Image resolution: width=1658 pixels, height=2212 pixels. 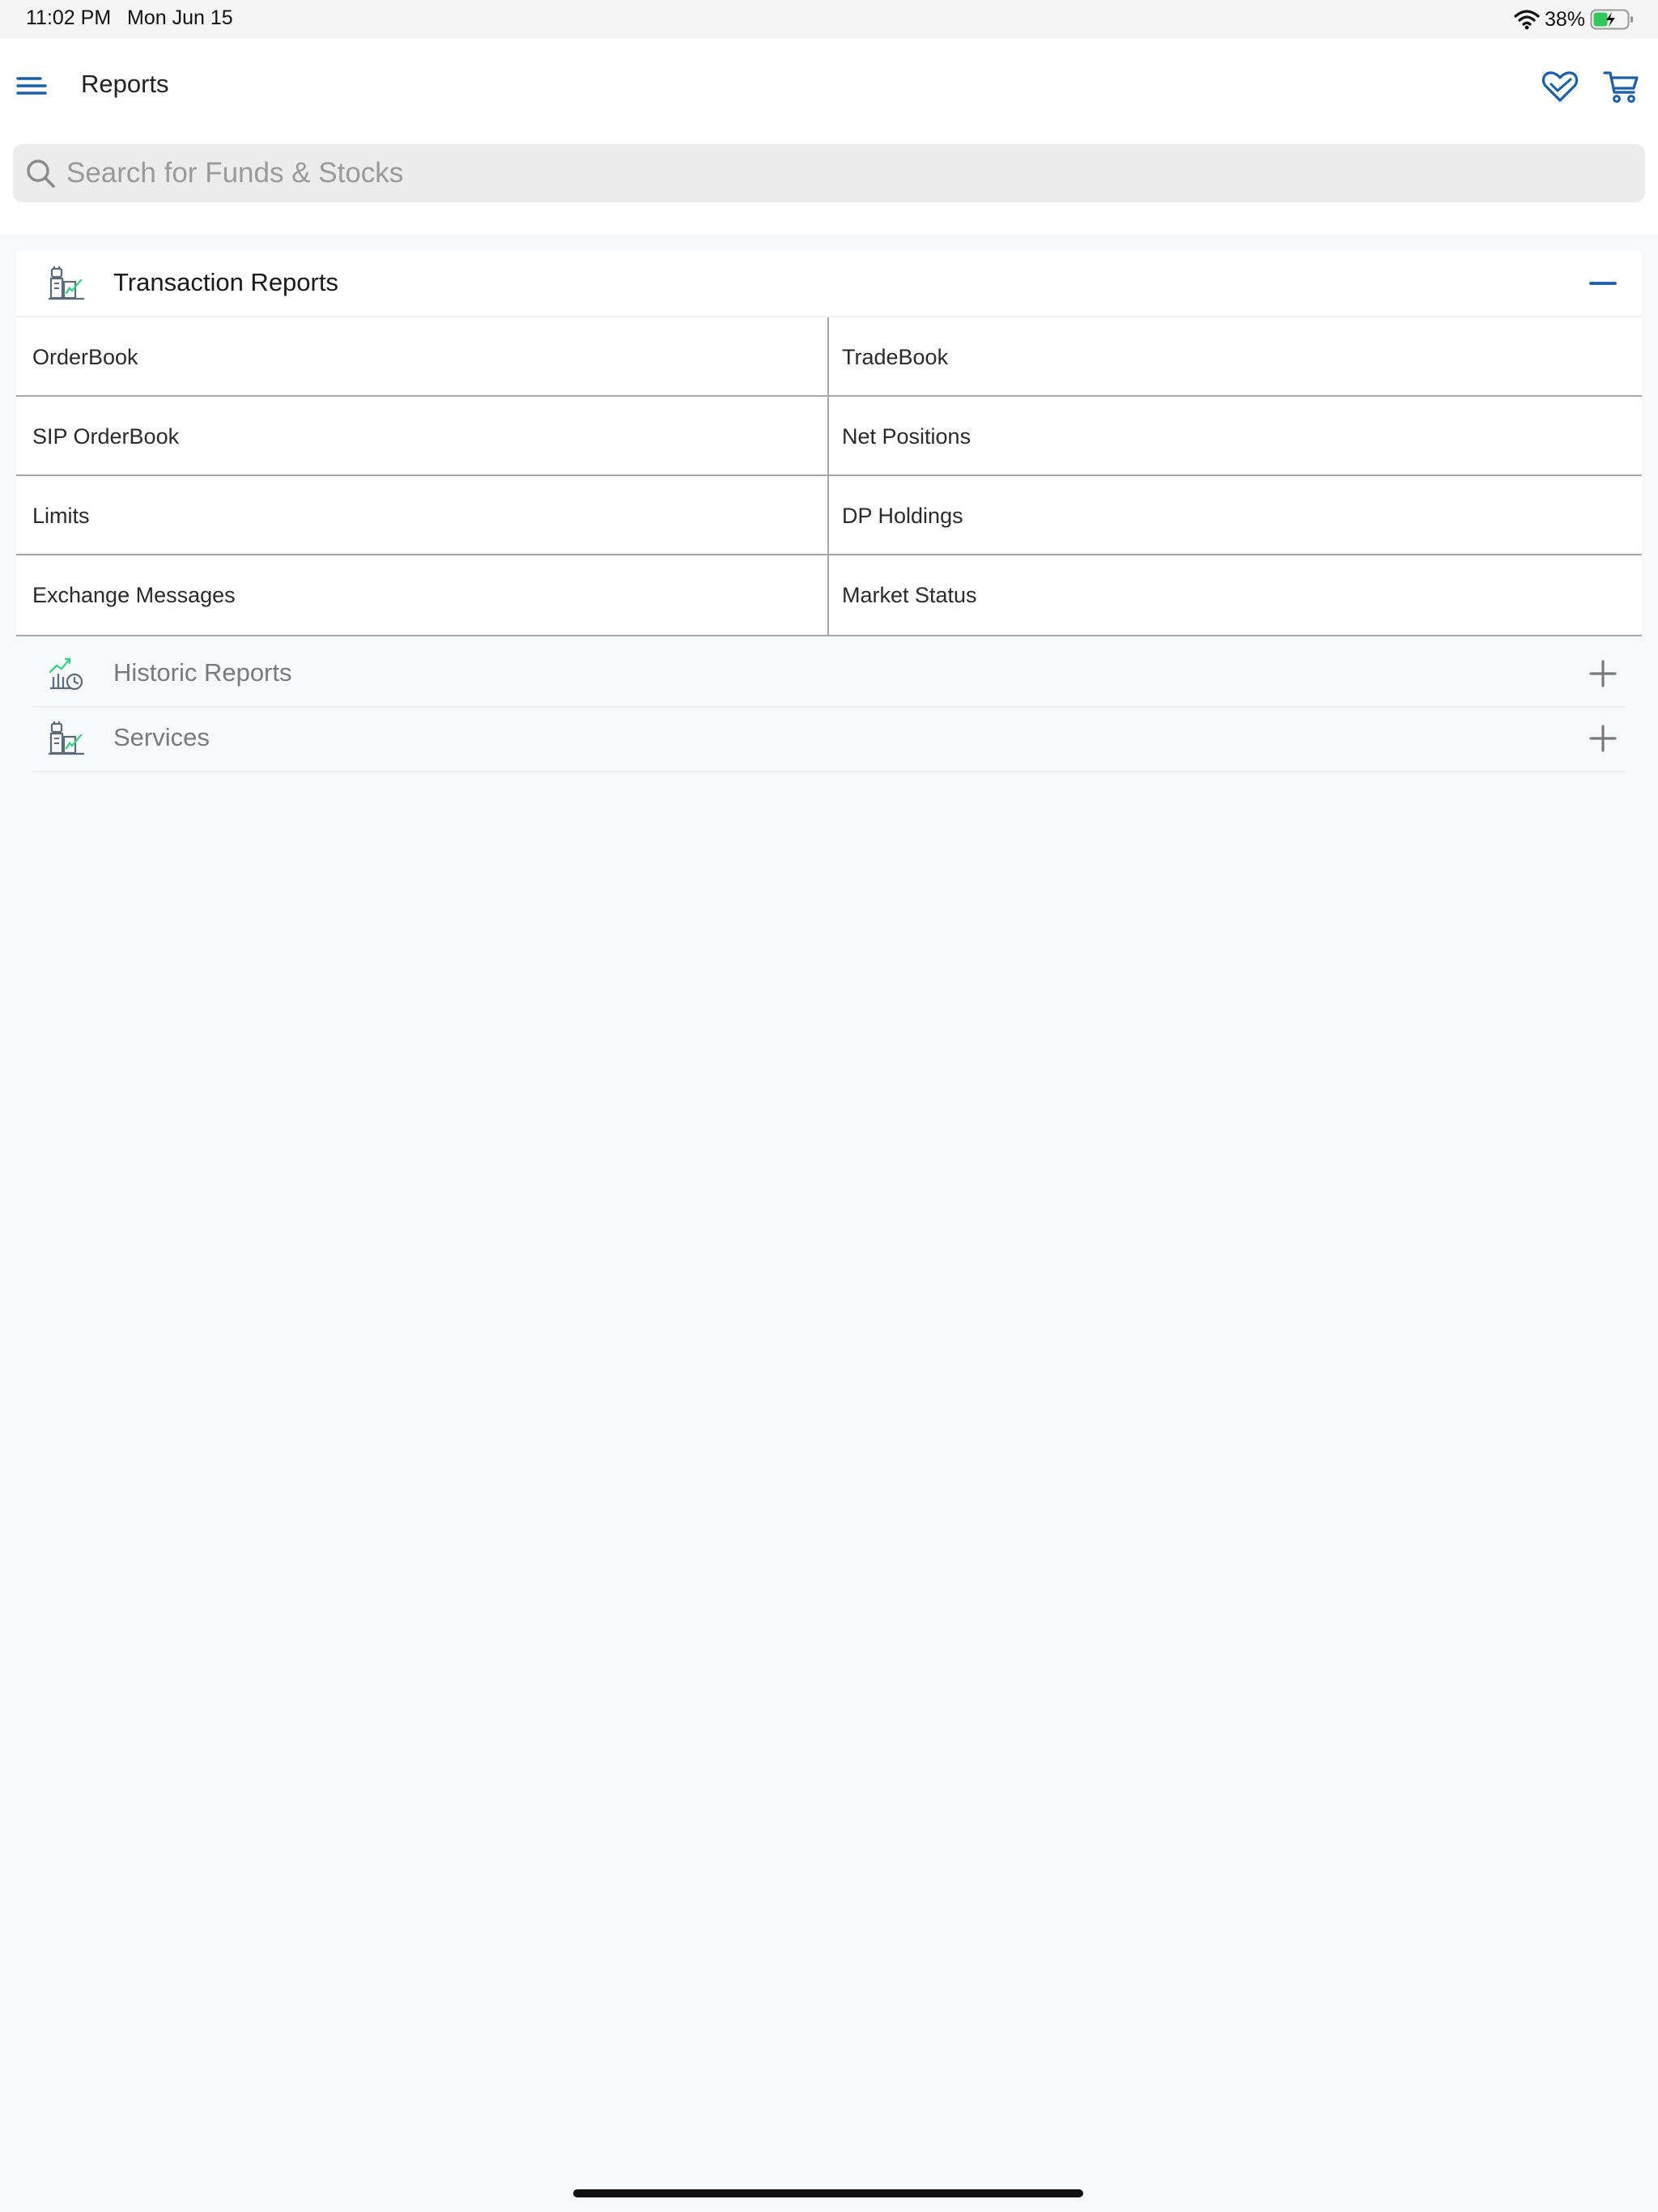 What do you see at coordinates (1527, 20) in the screenshot?
I see `wifi-icon` at bounding box center [1527, 20].